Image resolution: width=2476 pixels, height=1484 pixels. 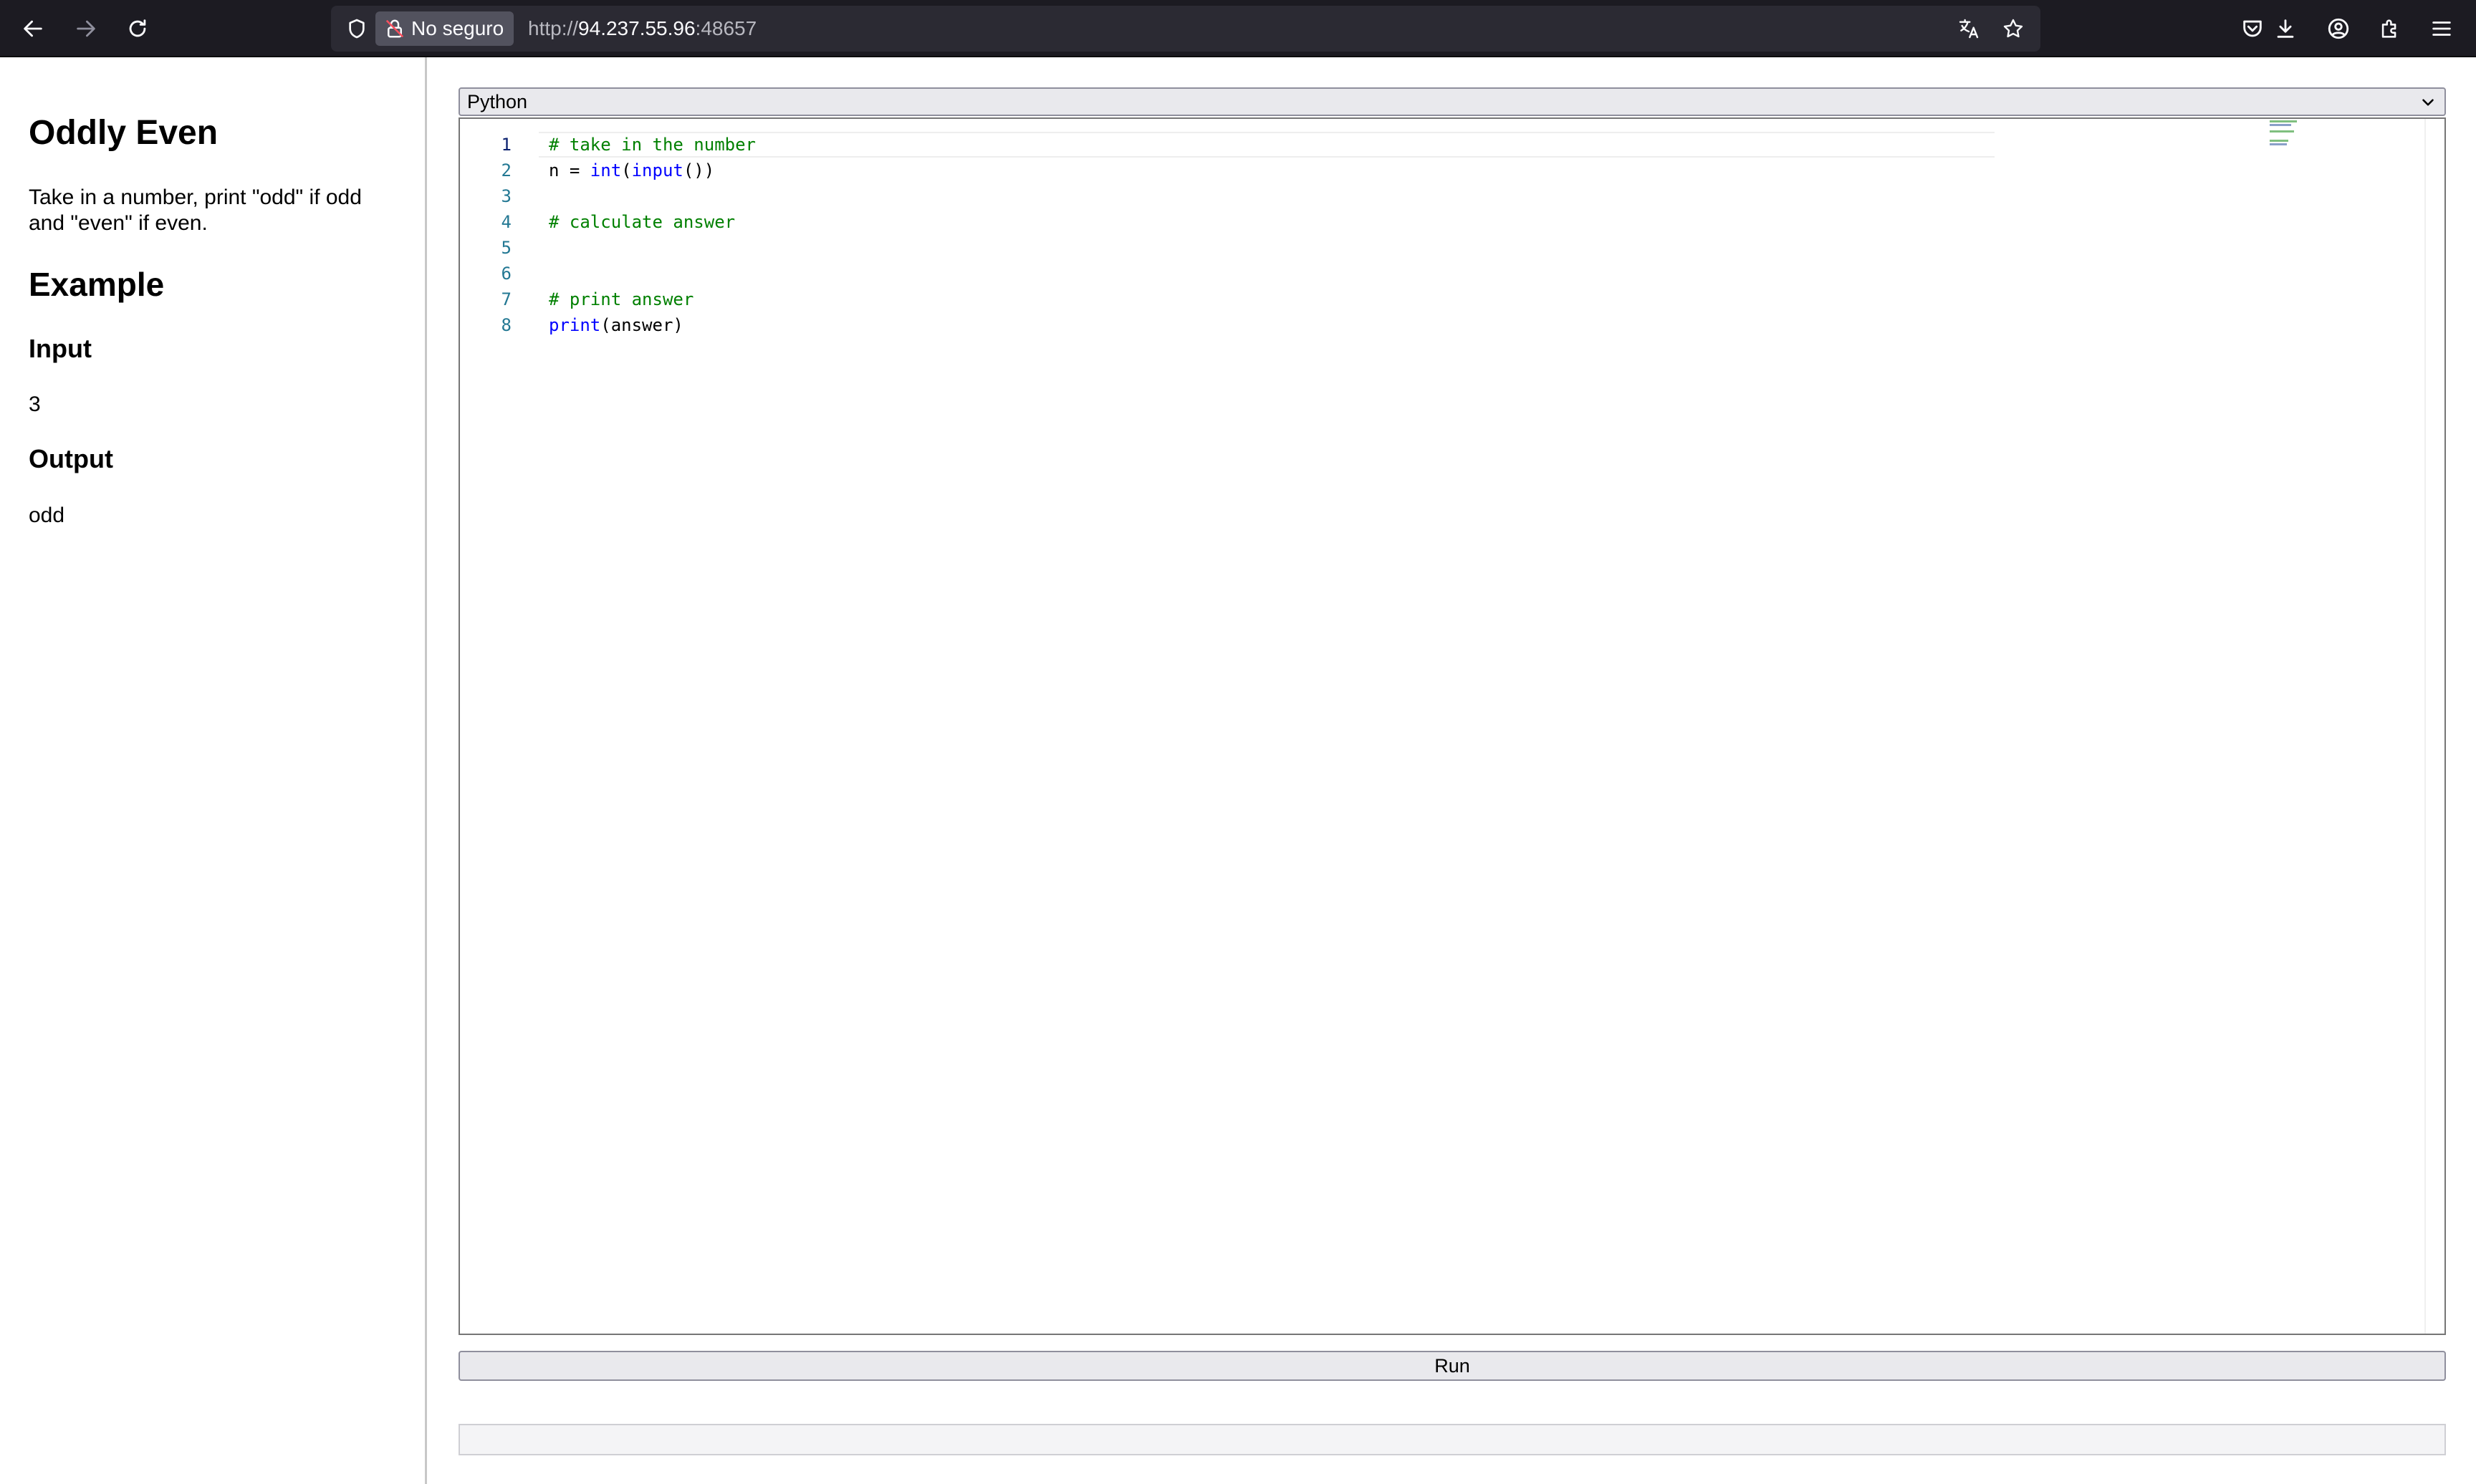 I want to click on line-number: 4, so click(x=507, y=222).